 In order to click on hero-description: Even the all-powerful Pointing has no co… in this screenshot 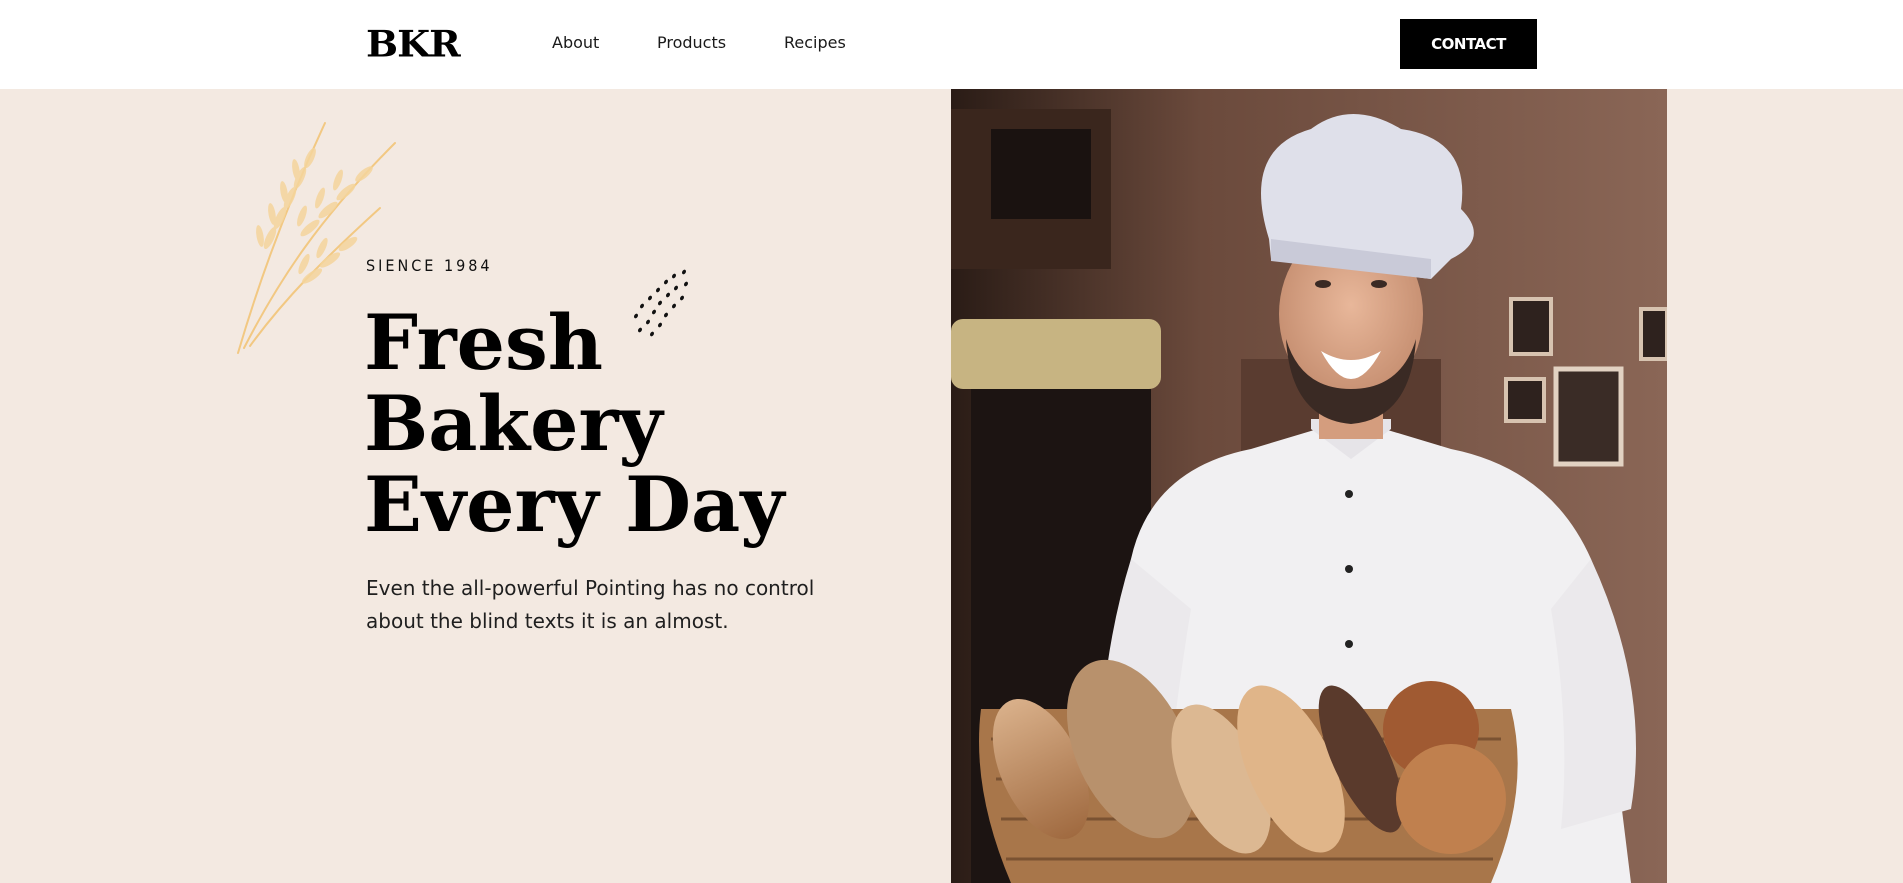, I will do `click(590, 604)`.